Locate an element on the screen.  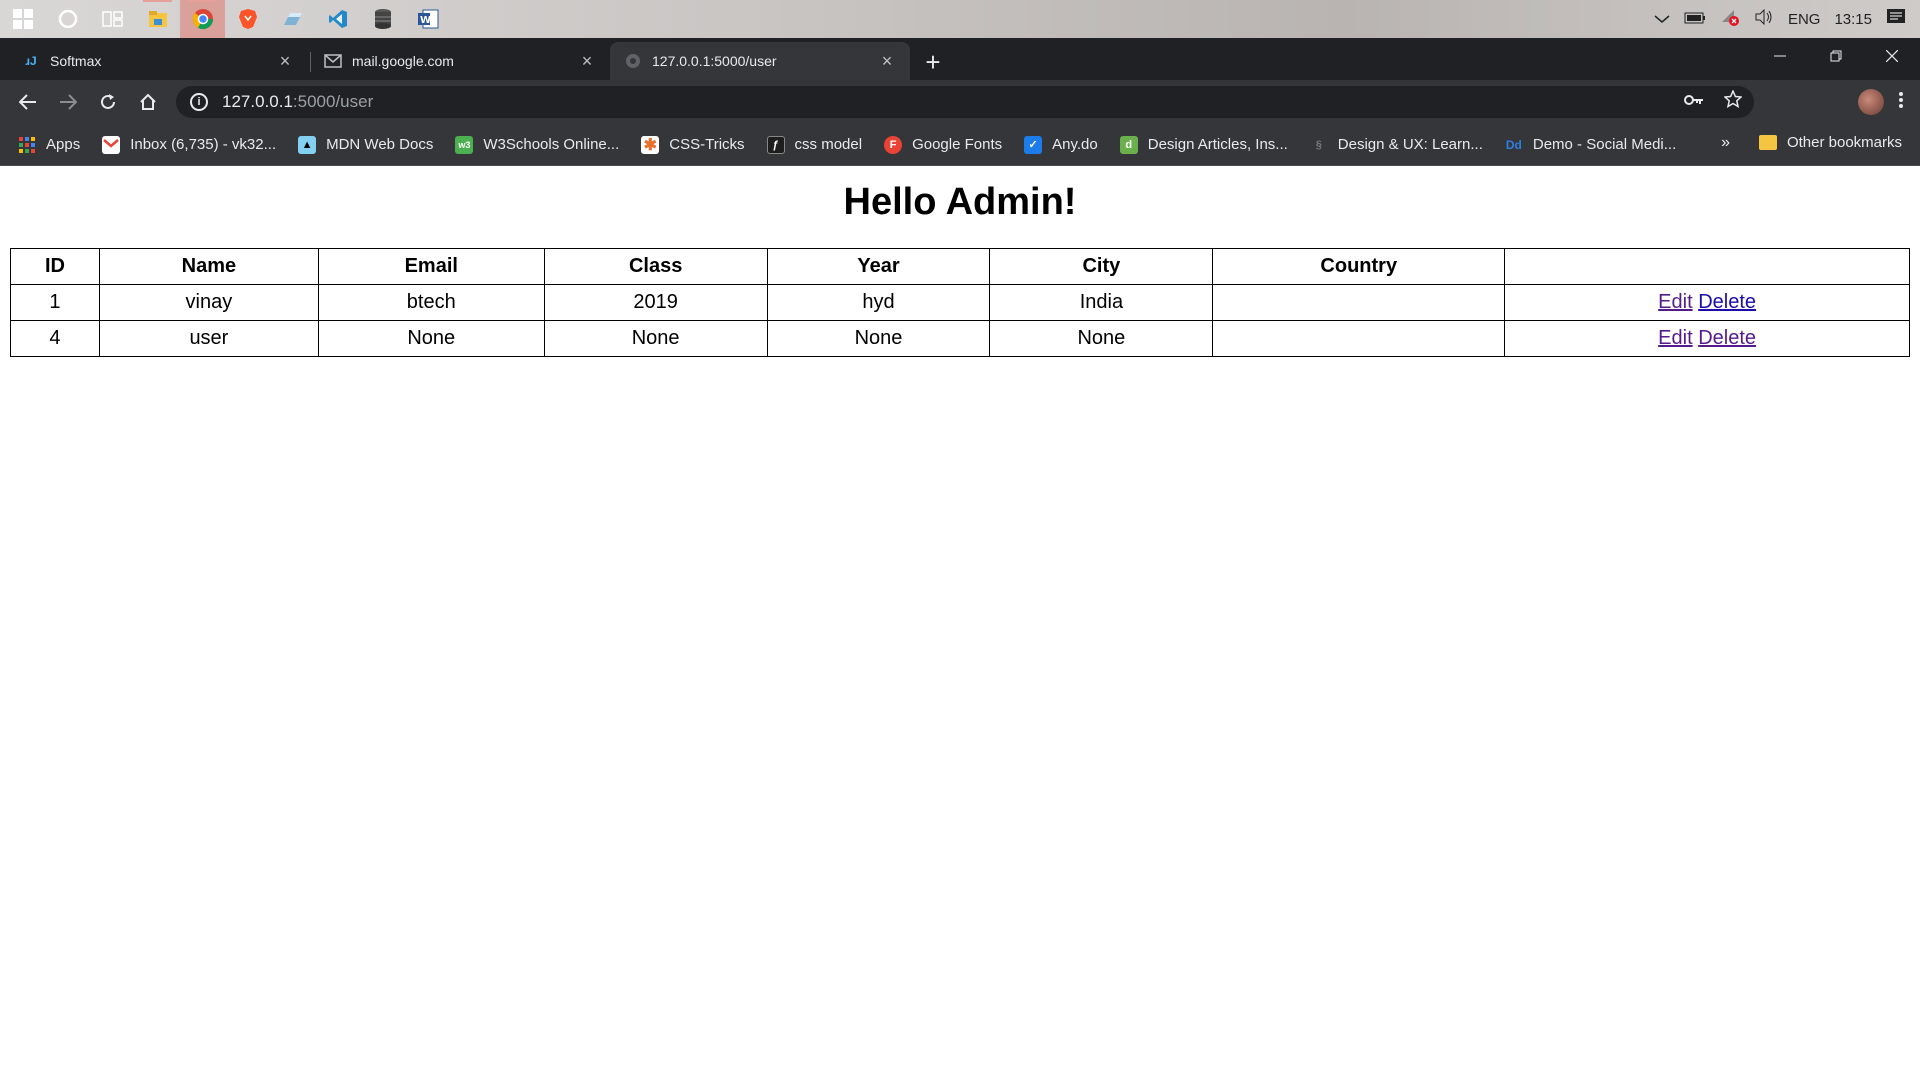
tab-title: Softmax is located at coordinates (76, 61).